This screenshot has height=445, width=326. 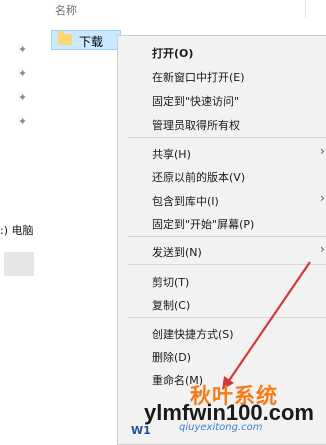 I want to click on menu-item-open: 打开(O), so click(x=172, y=53).